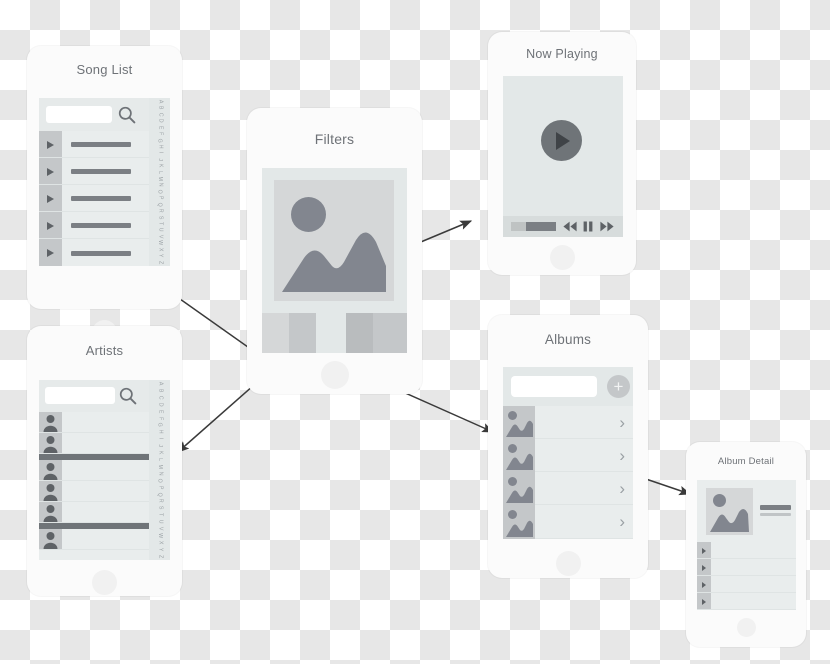  What do you see at coordinates (159, 182) in the screenshot?
I see `alphabet-index-song-list: ABCDEFGH I JKLMNOPQRSTUVWXYZ` at bounding box center [159, 182].